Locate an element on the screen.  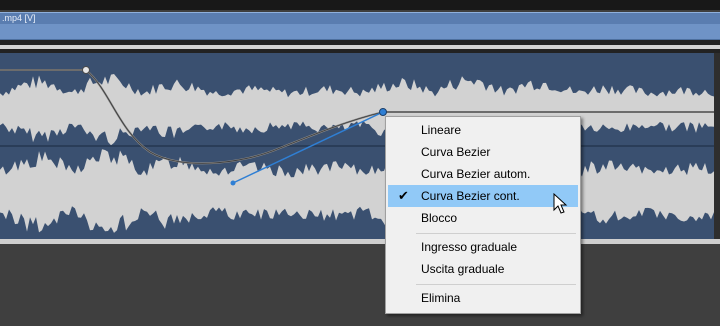
envelope-keyframe-selected is located at coordinates (383, 112).